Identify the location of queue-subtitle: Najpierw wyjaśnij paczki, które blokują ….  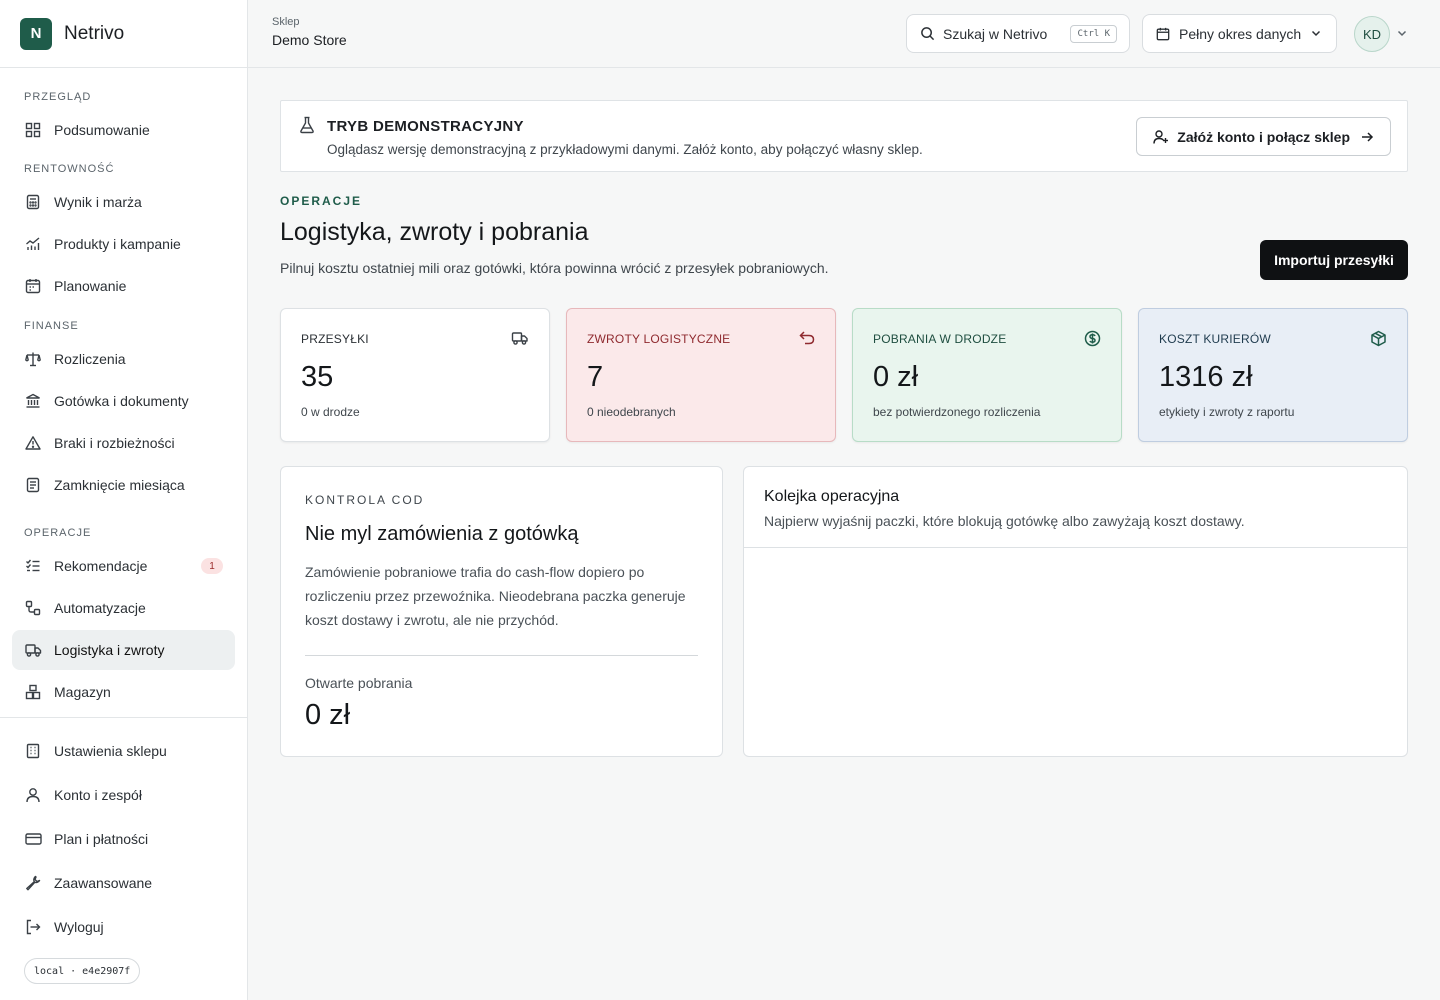
(1004, 521).